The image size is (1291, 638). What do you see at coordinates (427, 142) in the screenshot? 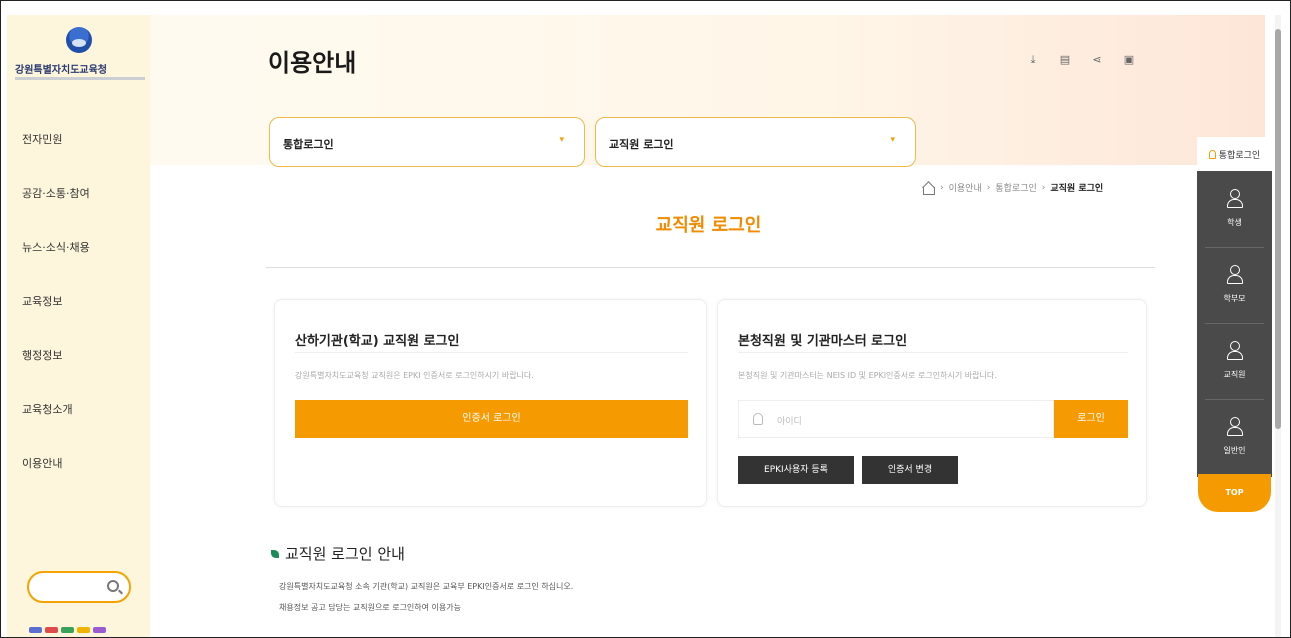
I see `login-type-select: 통합로그인 ▾` at bounding box center [427, 142].